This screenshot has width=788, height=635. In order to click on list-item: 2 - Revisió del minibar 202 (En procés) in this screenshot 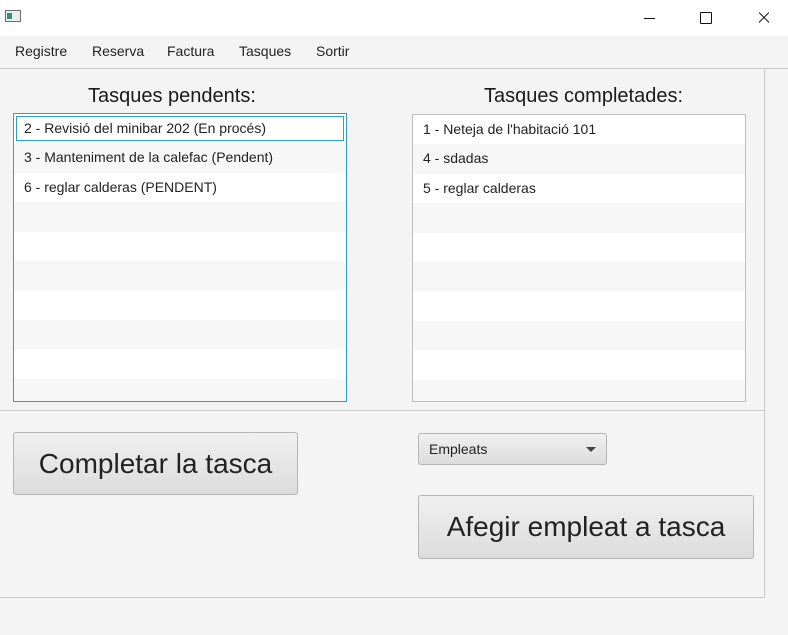, I will do `click(180, 128)`.